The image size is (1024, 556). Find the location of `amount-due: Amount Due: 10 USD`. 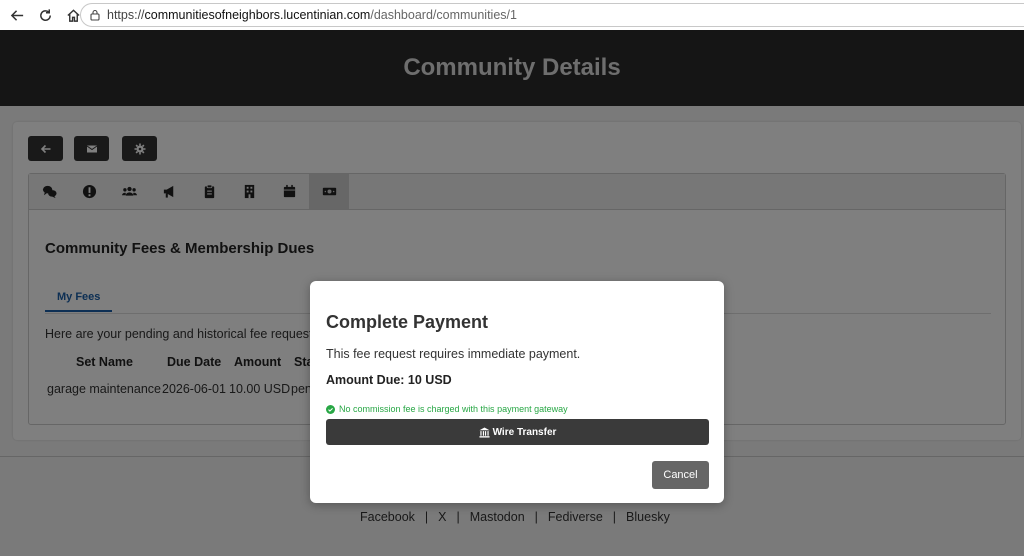

amount-due: Amount Due: 10 USD is located at coordinates (389, 380).